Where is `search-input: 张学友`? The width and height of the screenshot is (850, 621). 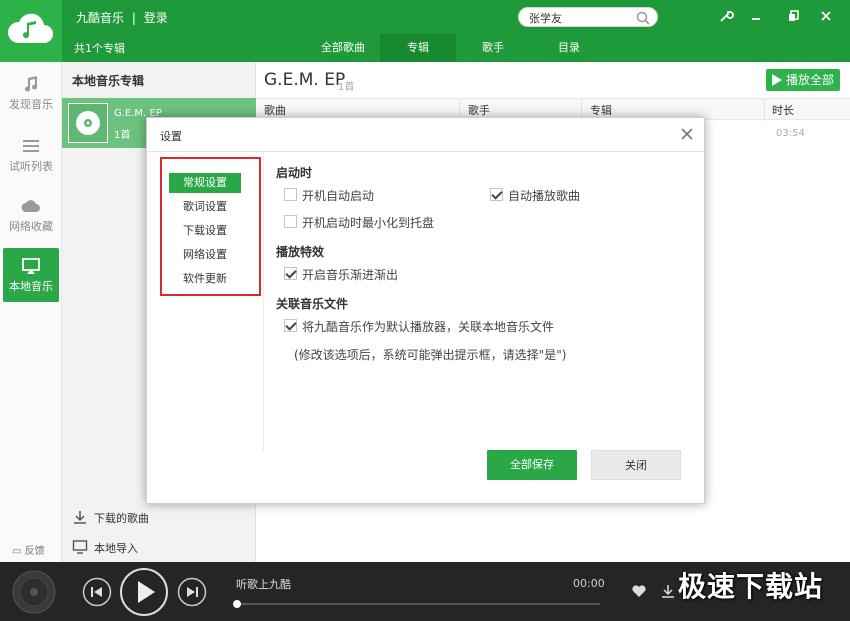
search-input: 张学友 is located at coordinates (545, 18).